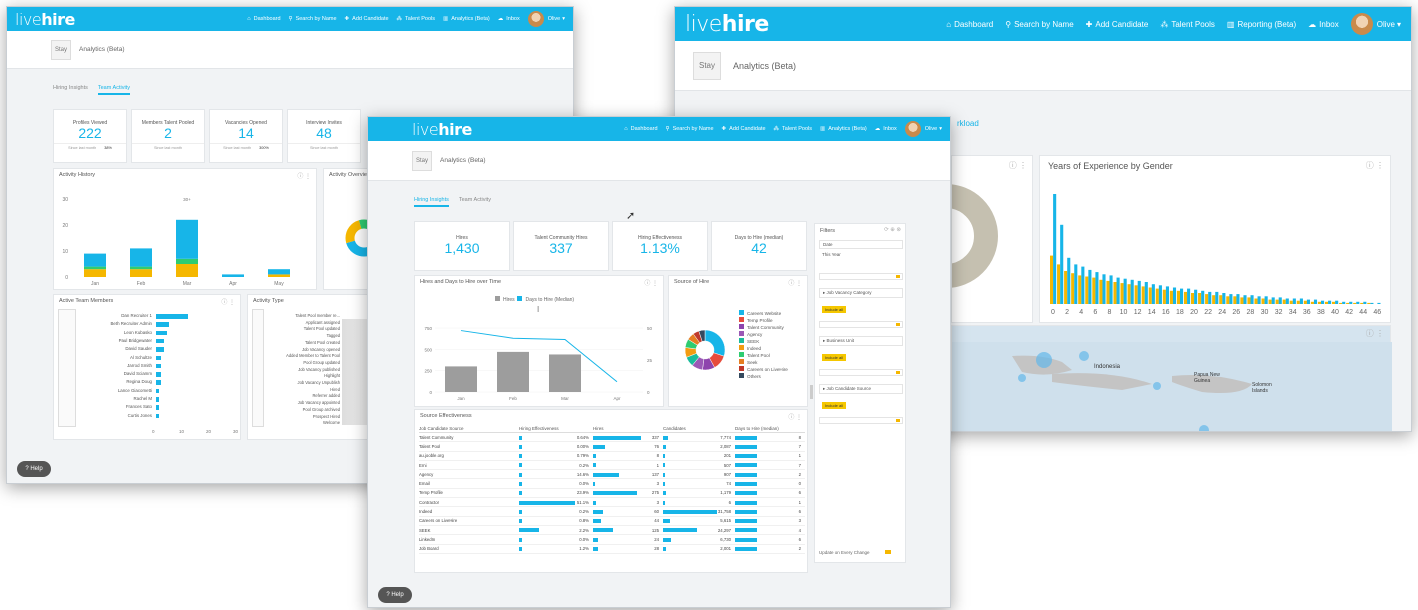 The height and width of the screenshot is (610, 1418). Describe the element at coordinates (628, 520) in the screenshot. I see `metric-cell: 44` at that location.